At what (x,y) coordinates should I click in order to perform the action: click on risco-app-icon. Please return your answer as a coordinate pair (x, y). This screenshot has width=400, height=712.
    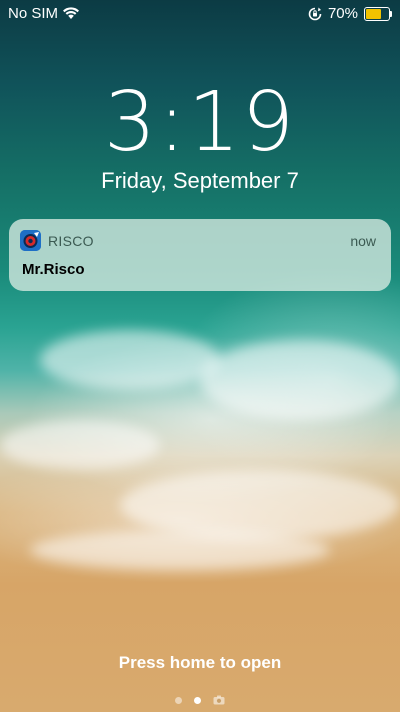
    Looking at the image, I should click on (30, 240).